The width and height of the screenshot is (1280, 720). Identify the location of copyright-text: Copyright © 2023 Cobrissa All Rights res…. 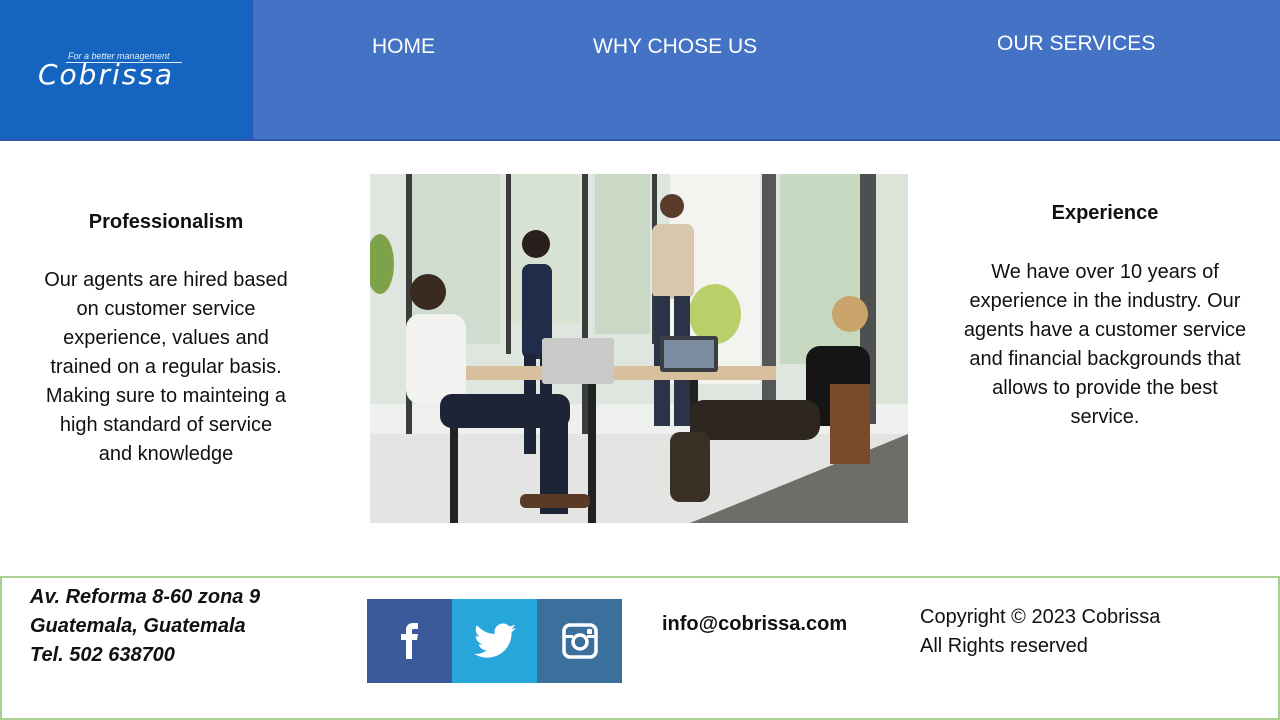
(1040, 632).